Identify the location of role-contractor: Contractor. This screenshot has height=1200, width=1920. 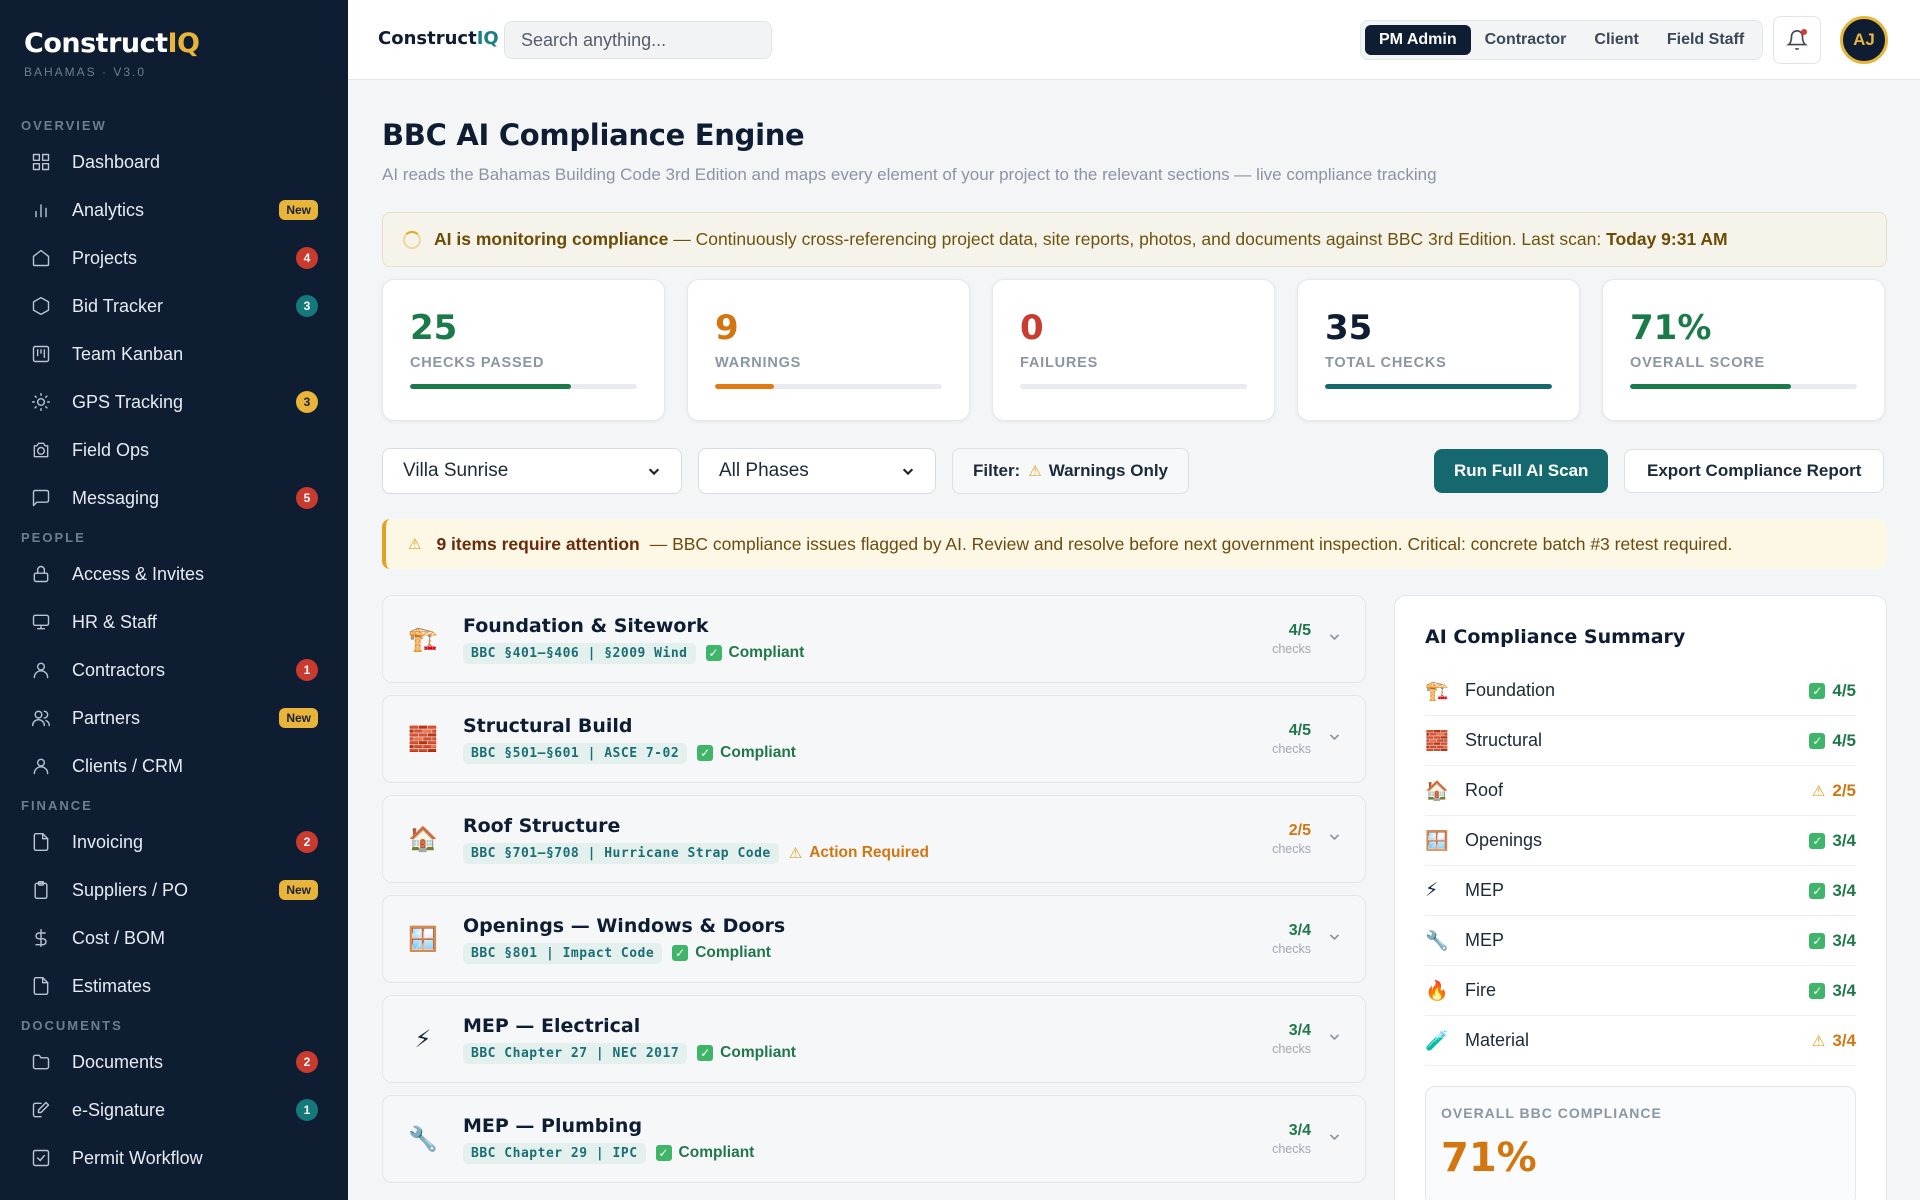
(1526, 40).